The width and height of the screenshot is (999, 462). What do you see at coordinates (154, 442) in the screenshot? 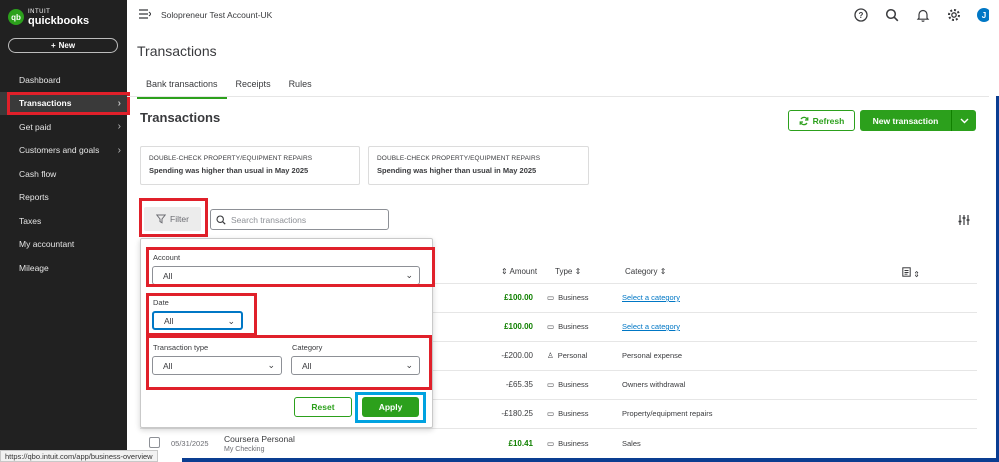
I see `row-checkbox` at bounding box center [154, 442].